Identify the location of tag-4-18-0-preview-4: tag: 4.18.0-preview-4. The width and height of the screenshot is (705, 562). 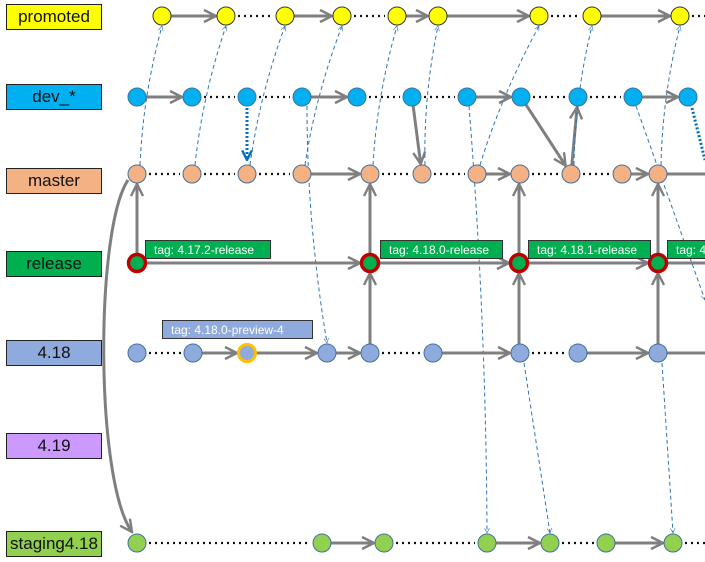
(237, 329).